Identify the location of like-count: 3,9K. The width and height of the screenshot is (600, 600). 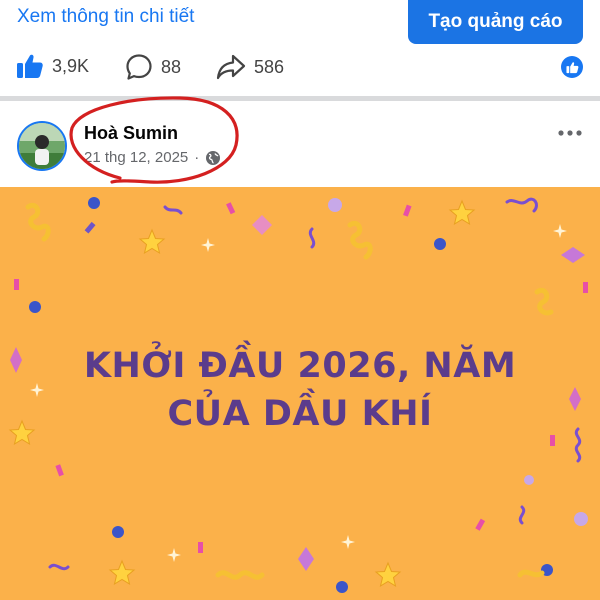
(71, 65).